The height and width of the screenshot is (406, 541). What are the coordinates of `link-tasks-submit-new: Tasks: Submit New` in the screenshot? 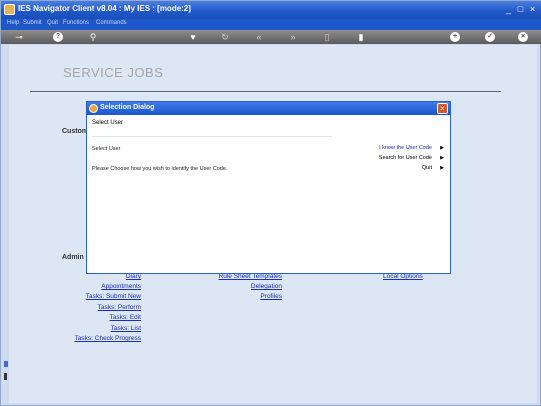 It's located at (113, 296).